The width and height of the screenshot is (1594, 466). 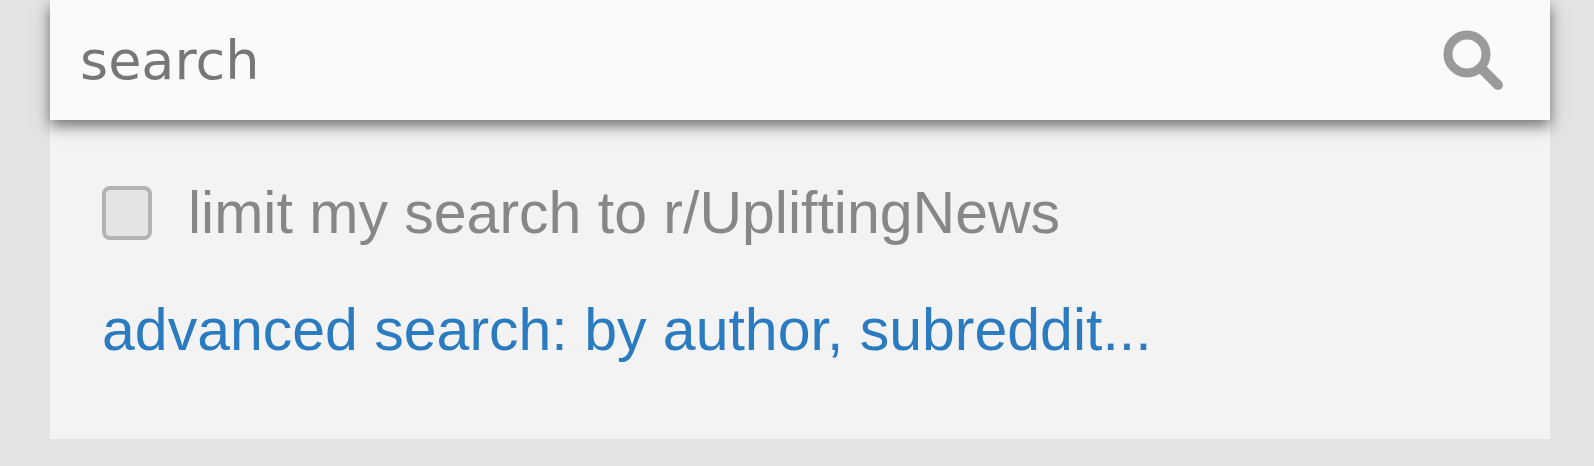 I want to click on checkbox-label: limit my search to r/UpliftingNews, so click(x=624, y=213).